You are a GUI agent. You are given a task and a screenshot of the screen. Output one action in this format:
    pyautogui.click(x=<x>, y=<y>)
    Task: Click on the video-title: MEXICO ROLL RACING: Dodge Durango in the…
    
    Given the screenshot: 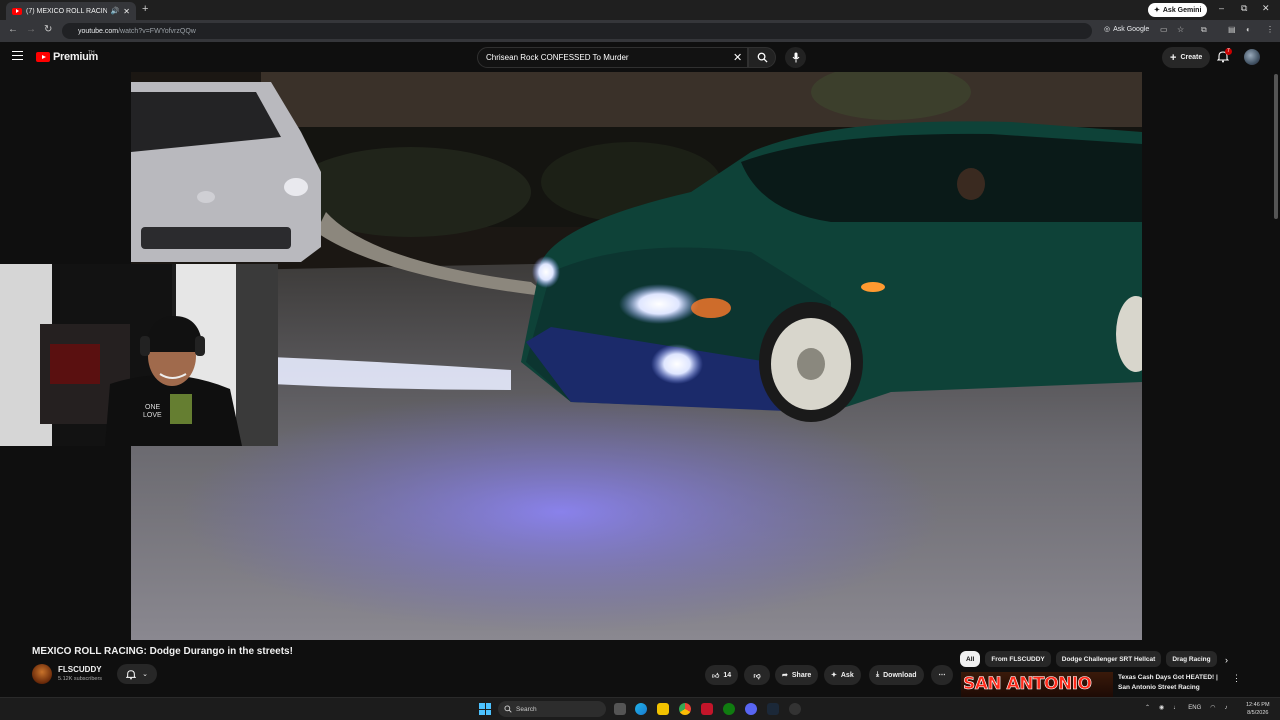 What is the action you would take?
    pyautogui.click(x=162, y=651)
    